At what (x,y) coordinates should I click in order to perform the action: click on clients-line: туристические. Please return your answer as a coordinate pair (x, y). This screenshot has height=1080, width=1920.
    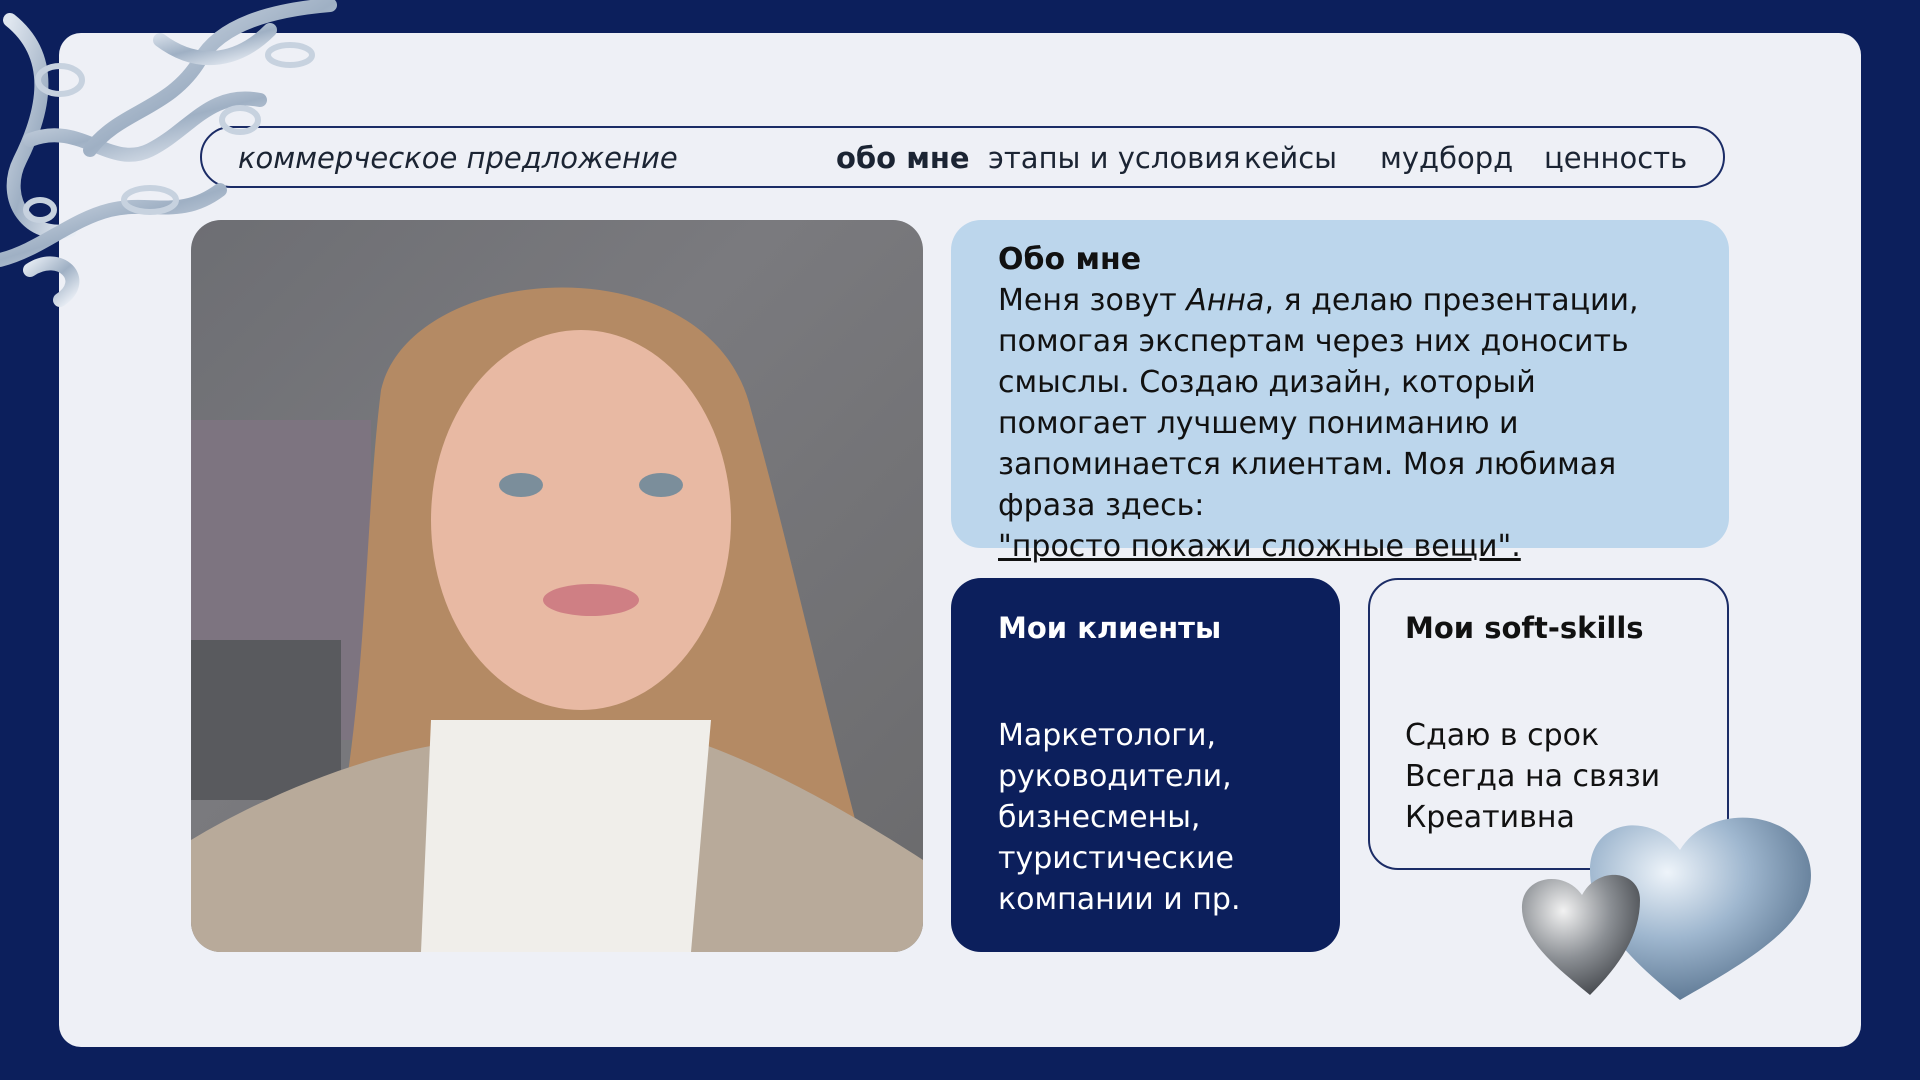
    Looking at the image, I should click on (1116, 858).